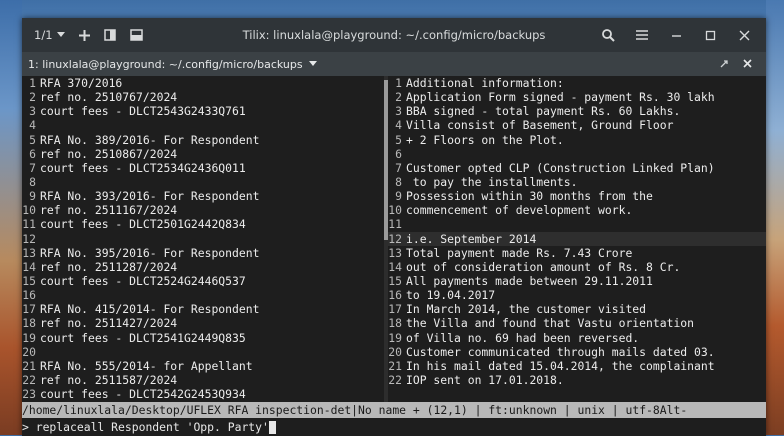 The height and width of the screenshot is (436, 784). Describe the element at coordinates (109, 97) in the screenshot. I see `line-text: ref no. 2510767/2024` at that location.